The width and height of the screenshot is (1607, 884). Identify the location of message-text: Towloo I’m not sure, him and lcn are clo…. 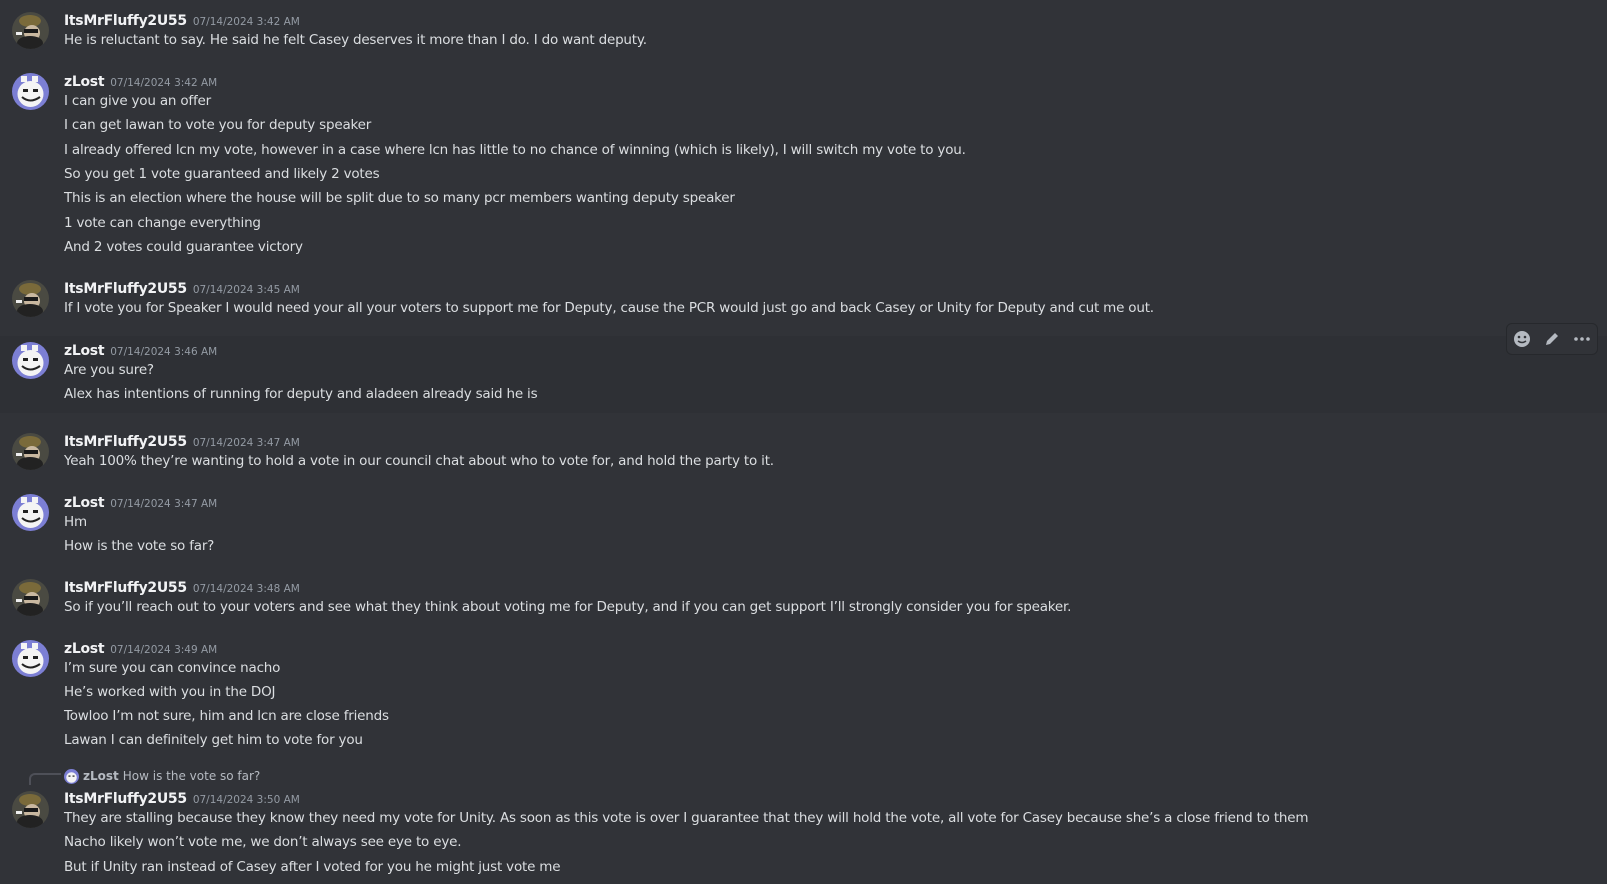
(226, 716).